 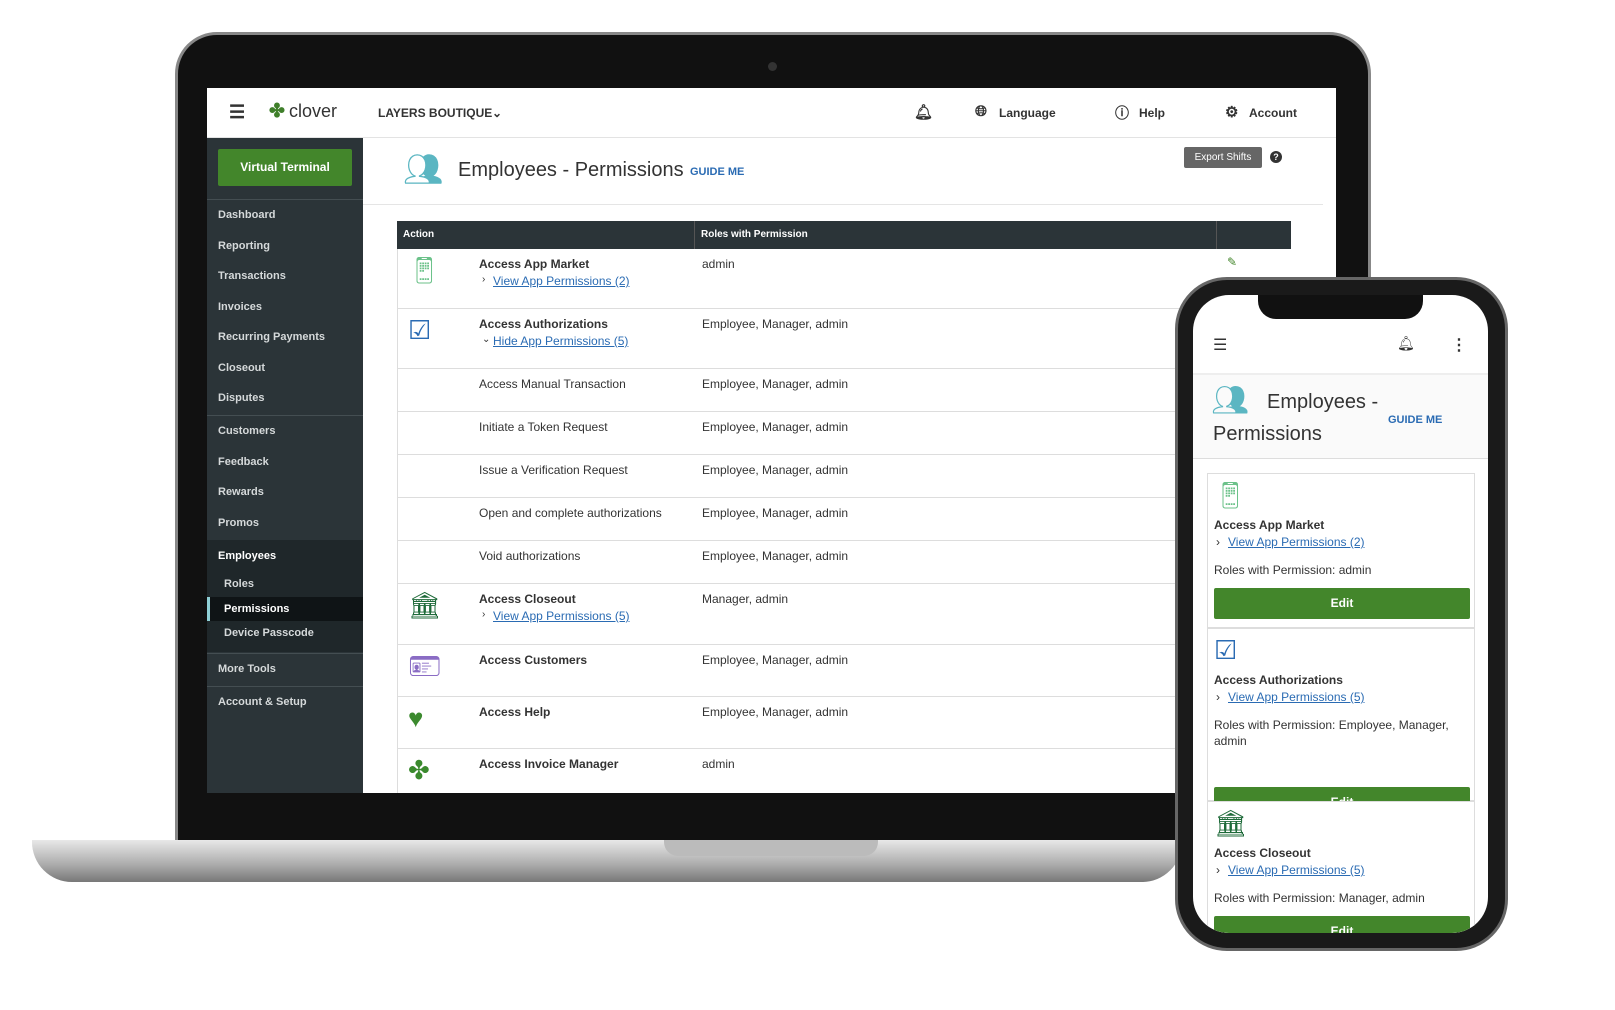 What do you see at coordinates (570, 513) in the screenshot?
I see `action-name: Open and complete authorizations` at bounding box center [570, 513].